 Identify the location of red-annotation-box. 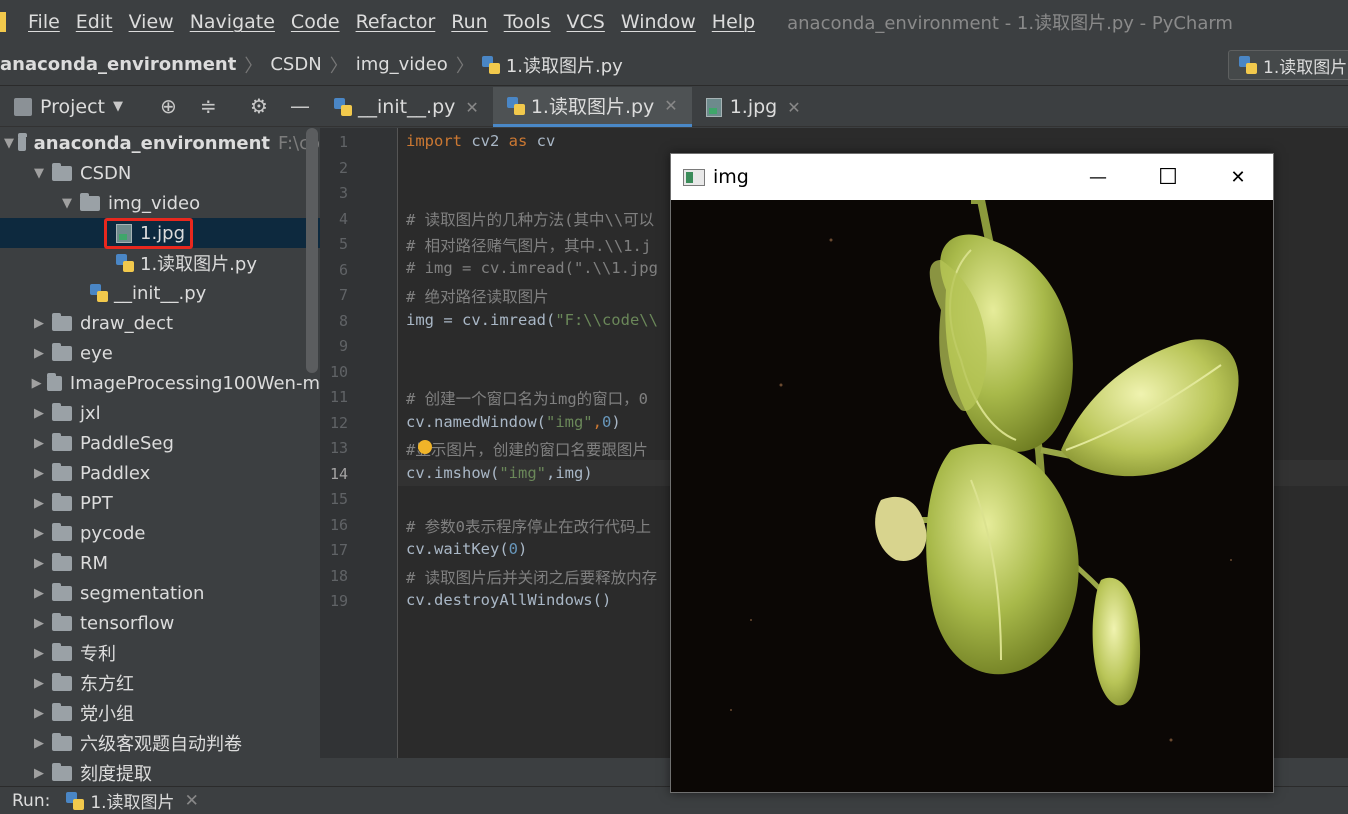
(148, 233).